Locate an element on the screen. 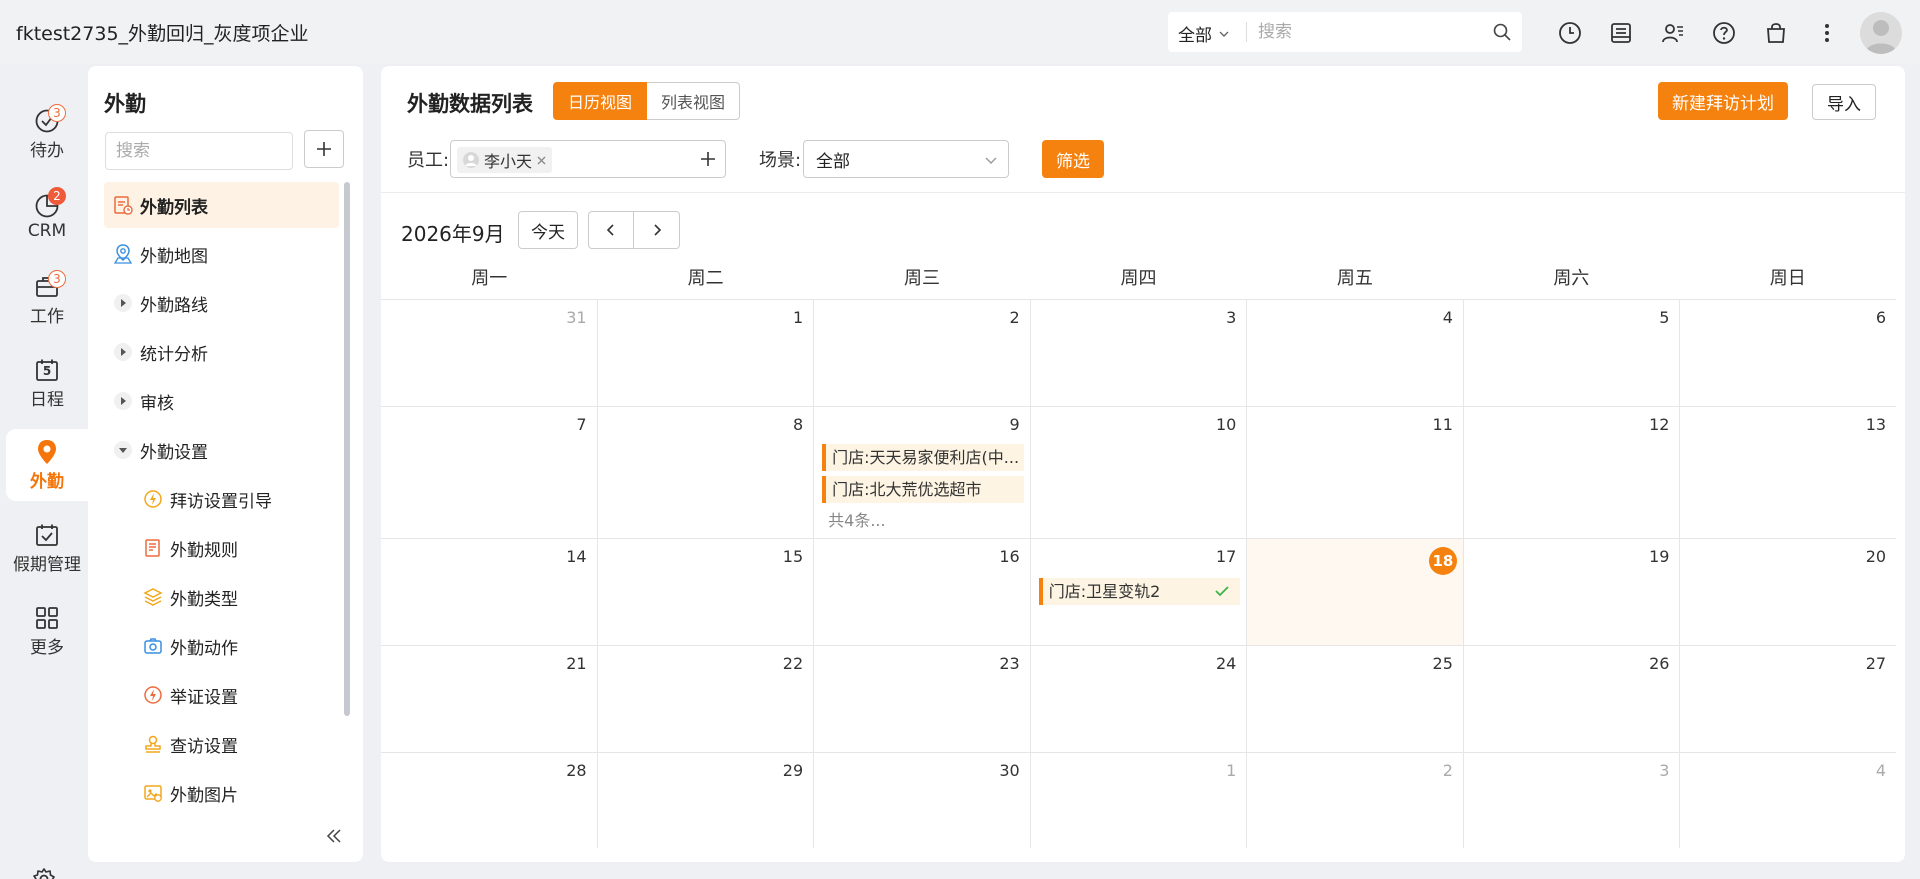 The width and height of the screenshot is (1920, 879). calendar-day: 25 is located at coordinates (1355, 699).